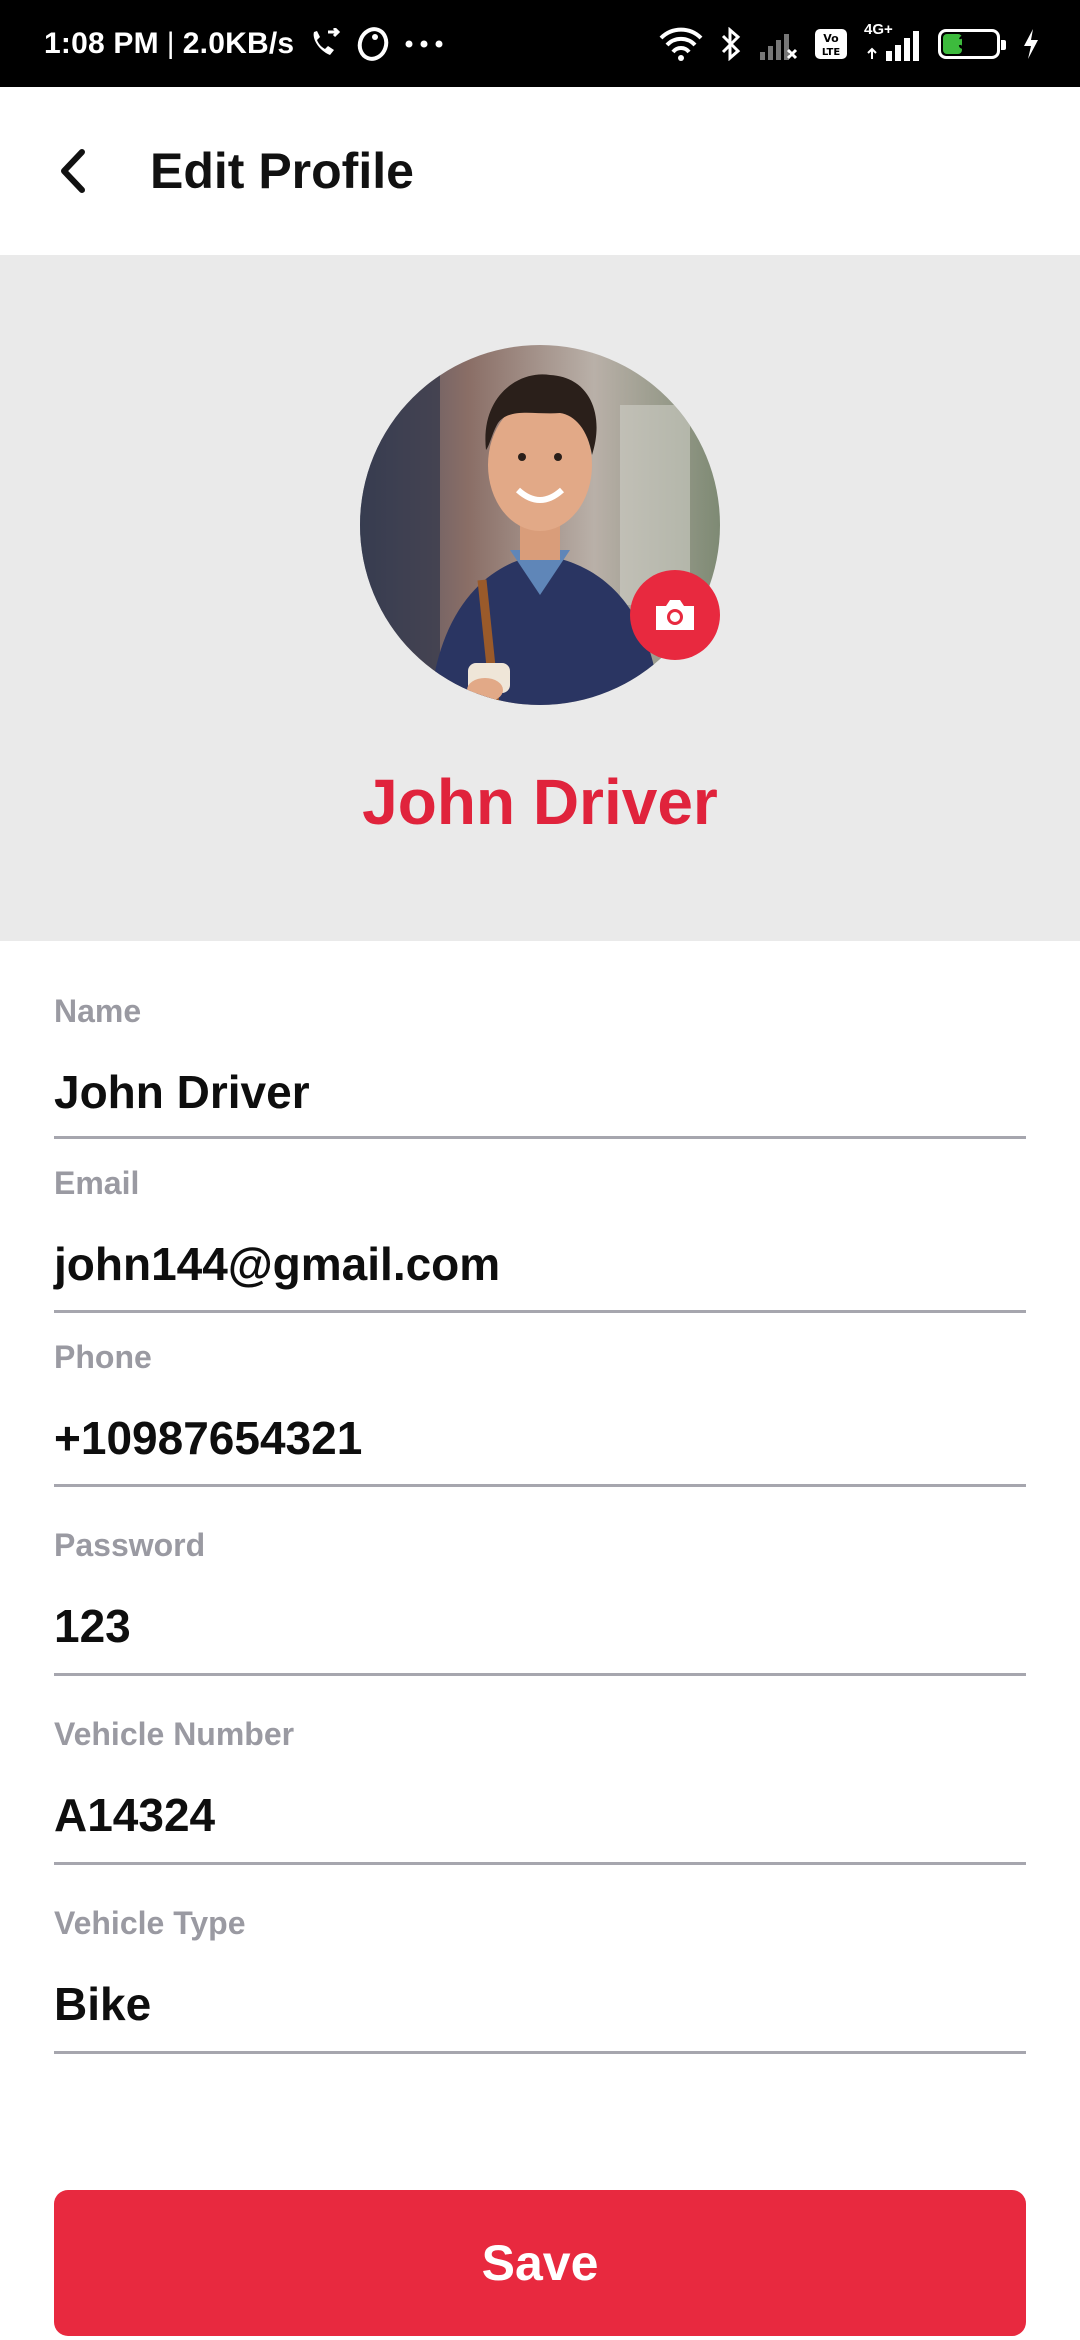 The height and width of the screenshot is (2340, 1080). I want to click on phone-input: +10987654321, so click(208, 1438).